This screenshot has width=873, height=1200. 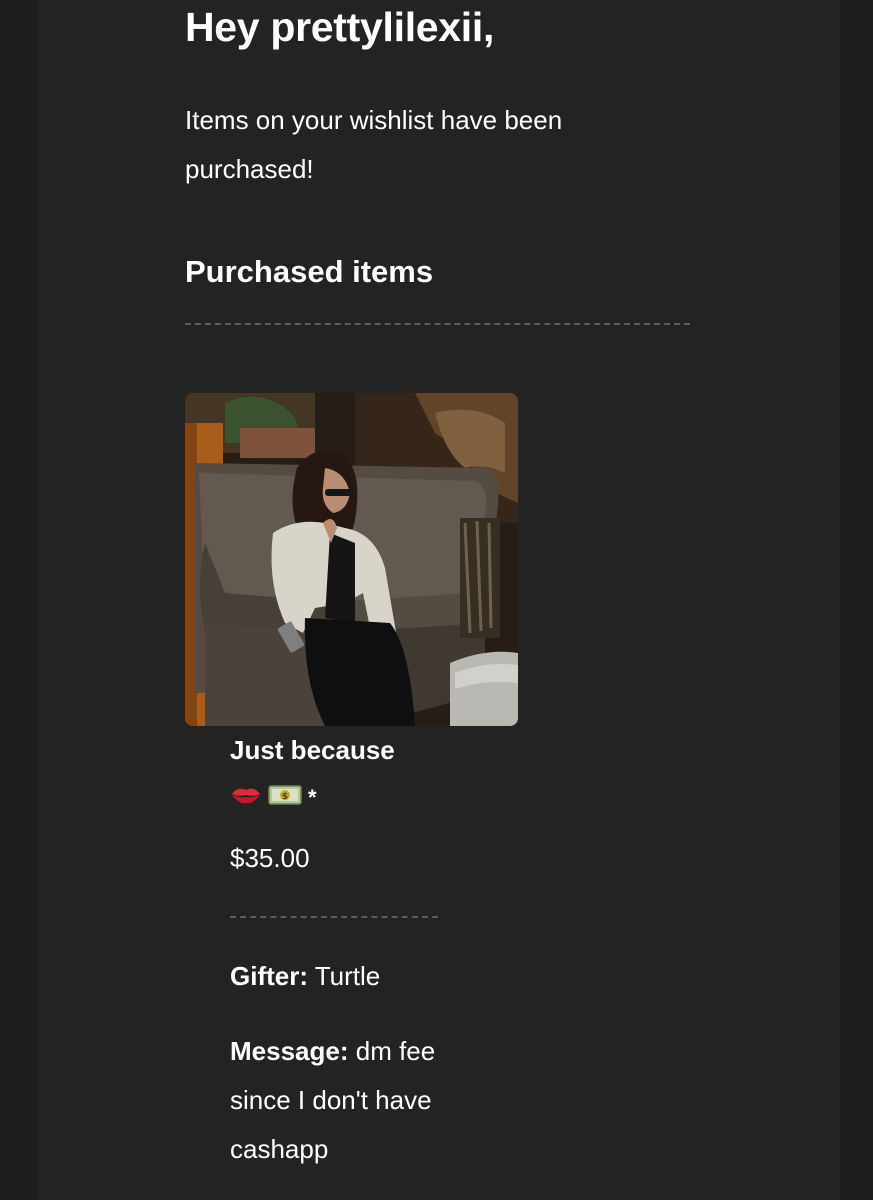 I want to click on gifter-label: Gifter:, so click(x=269, y=976).